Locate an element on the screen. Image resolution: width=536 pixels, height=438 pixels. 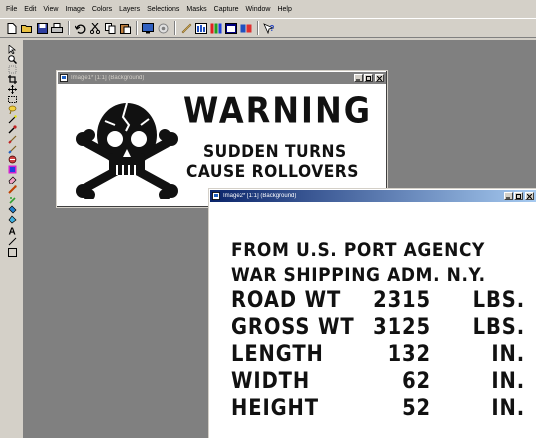
layer-icon is located at coordinates (231, 28).